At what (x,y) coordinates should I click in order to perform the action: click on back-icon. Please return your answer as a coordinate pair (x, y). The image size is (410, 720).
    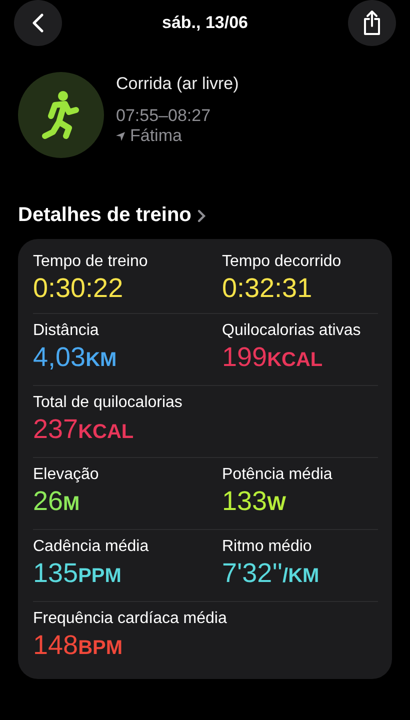
    Looking at the image, I should click on (38, 23).